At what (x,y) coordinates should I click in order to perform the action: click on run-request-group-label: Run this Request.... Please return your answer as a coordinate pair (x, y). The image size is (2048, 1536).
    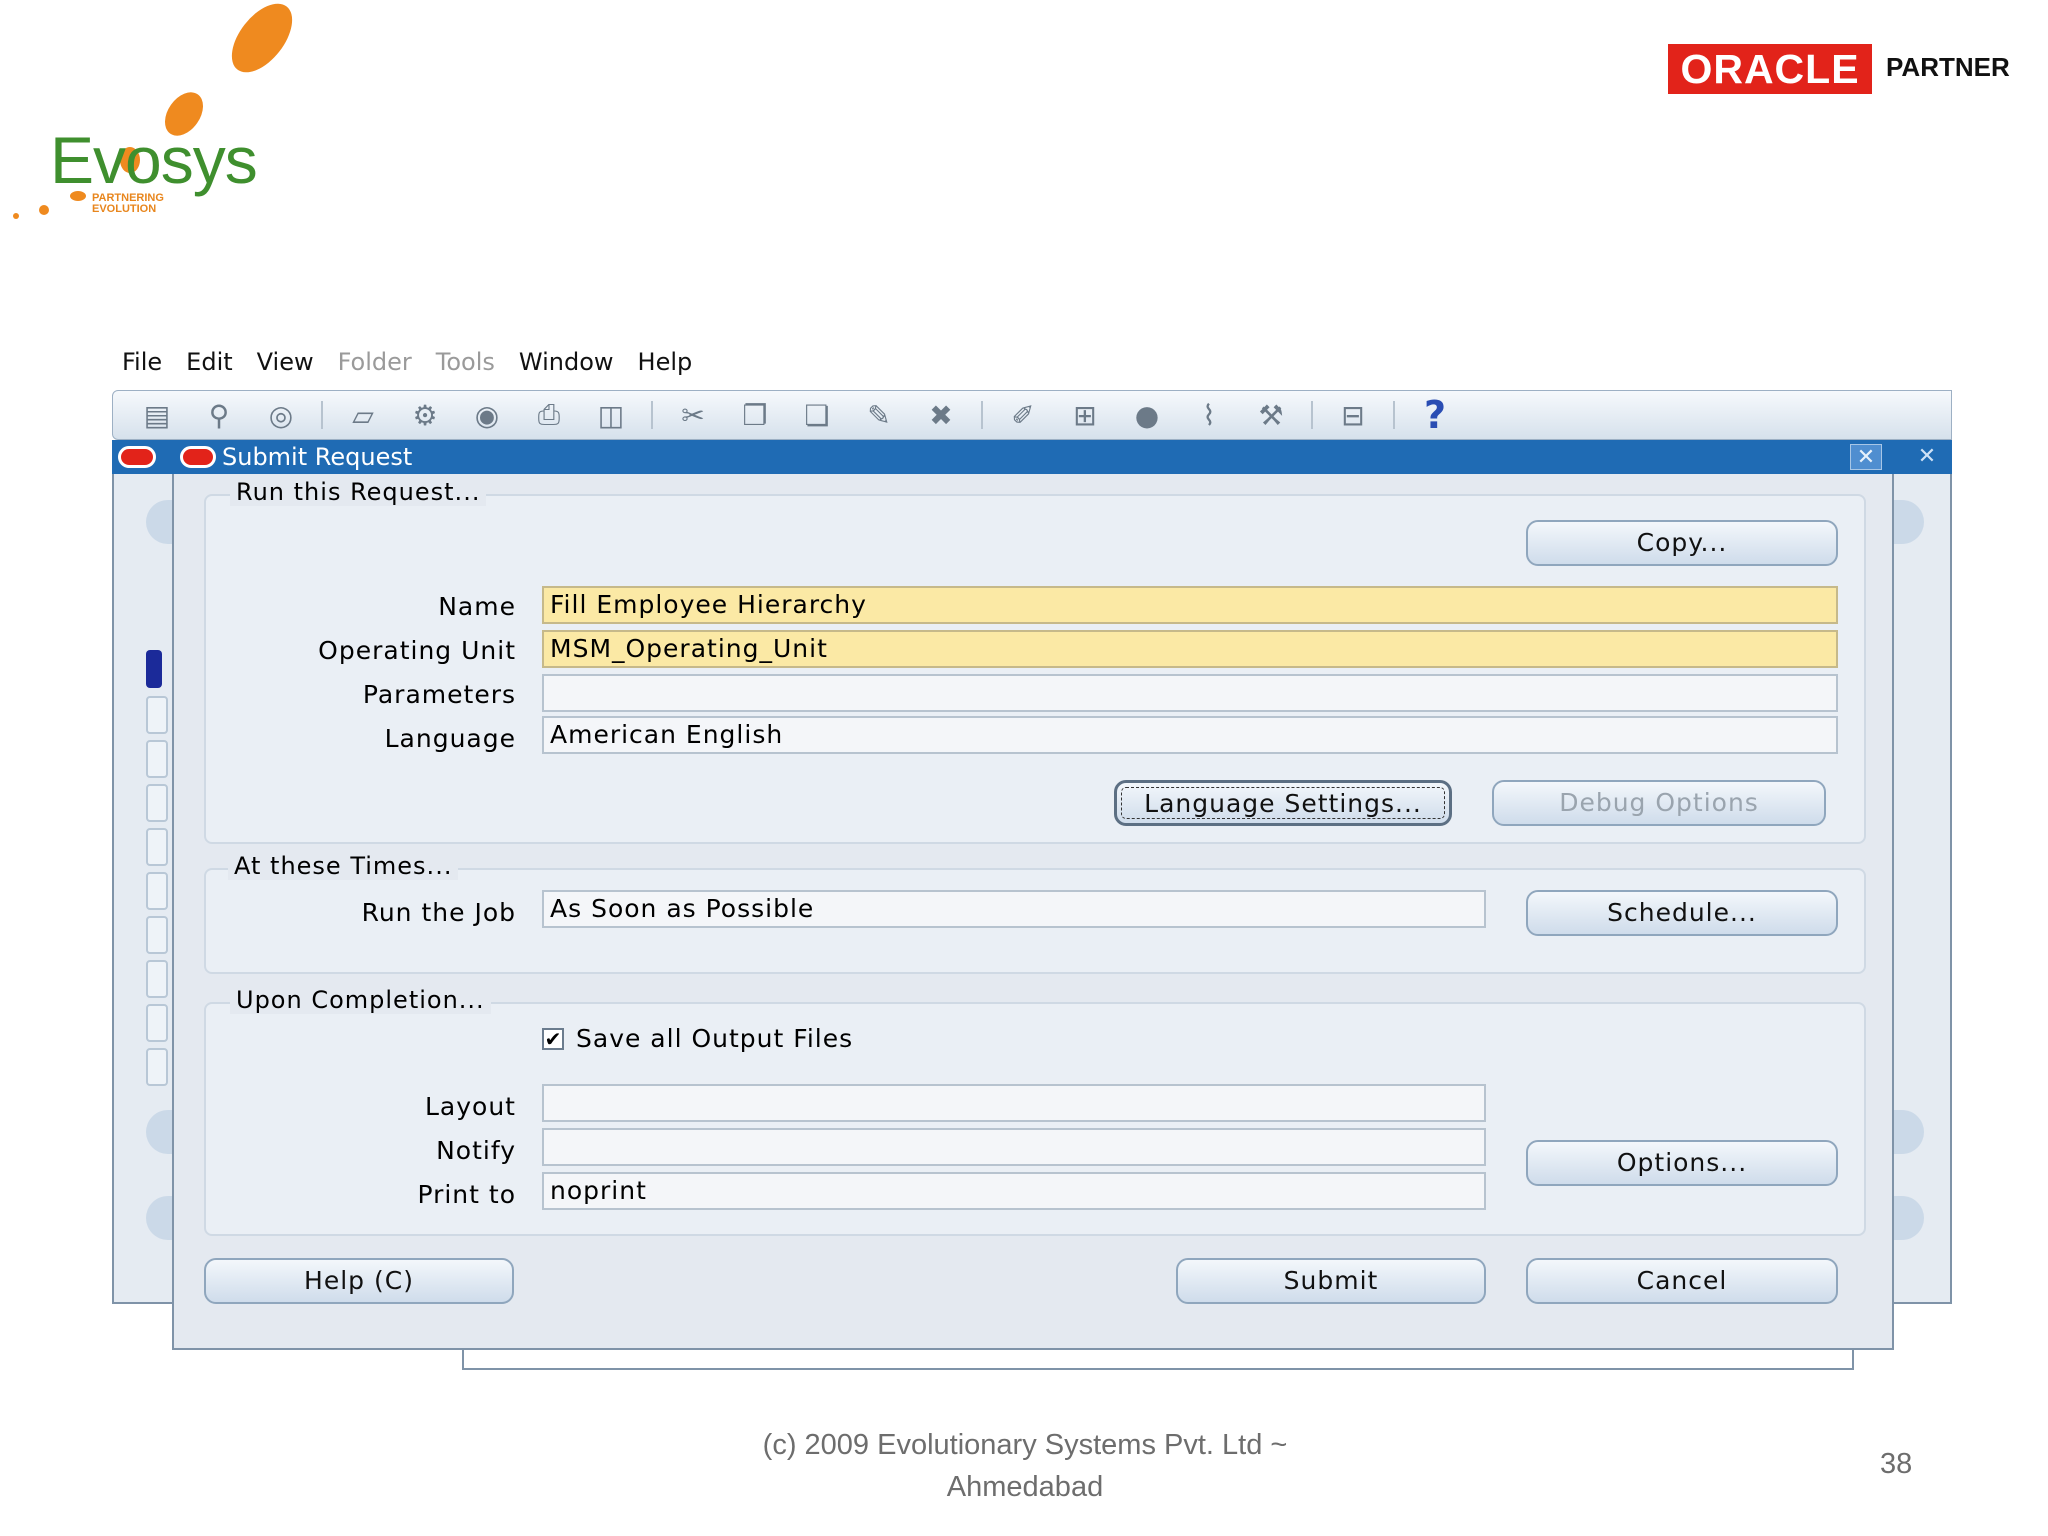
    Looking at the image, I should click on (358, 492).